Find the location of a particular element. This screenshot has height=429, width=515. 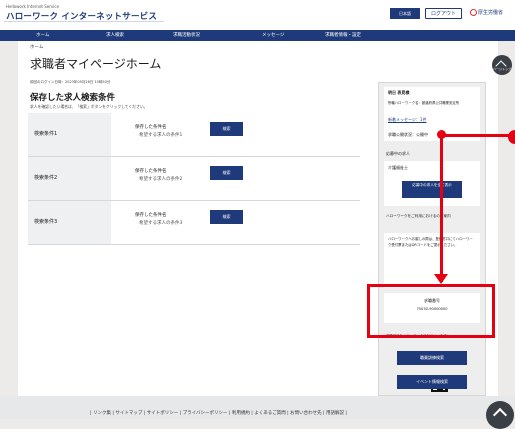

page-title: 求職者マイページホーム is located at coordinates (96, 64).